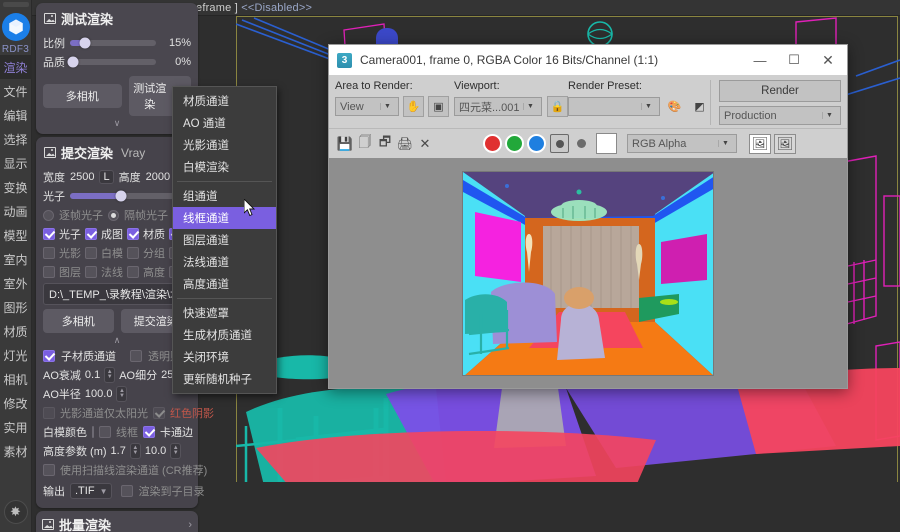 This screenshot has height=532, width=900. I want to click on rail-item-interior: 室内, so click(16, 259).